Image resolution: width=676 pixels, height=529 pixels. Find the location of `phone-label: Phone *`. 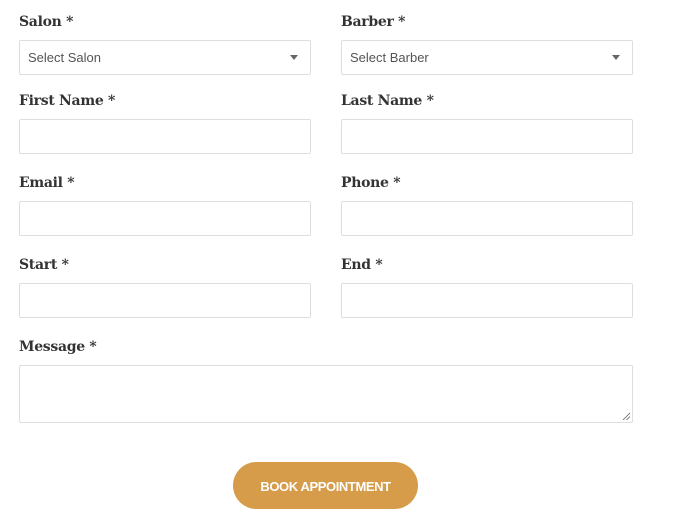

phone-label: Phone * is located at coordinates (371, 183).